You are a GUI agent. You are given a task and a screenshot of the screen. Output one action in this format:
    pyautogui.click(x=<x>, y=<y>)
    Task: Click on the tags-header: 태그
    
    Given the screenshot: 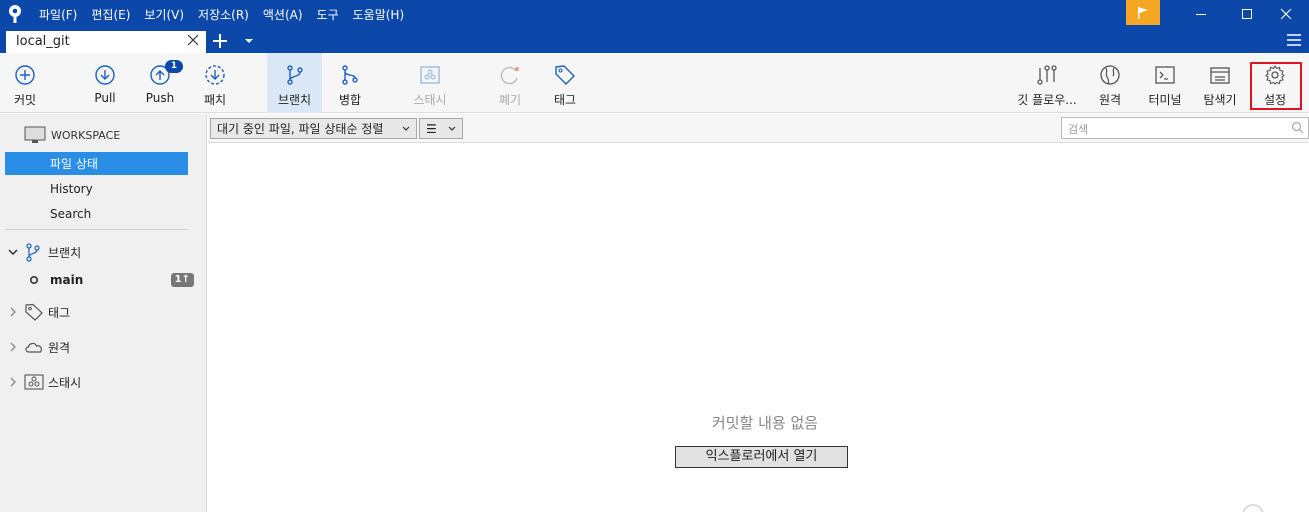 What is the action you would take?
    pyautogui.click(x=103, y=312)
    